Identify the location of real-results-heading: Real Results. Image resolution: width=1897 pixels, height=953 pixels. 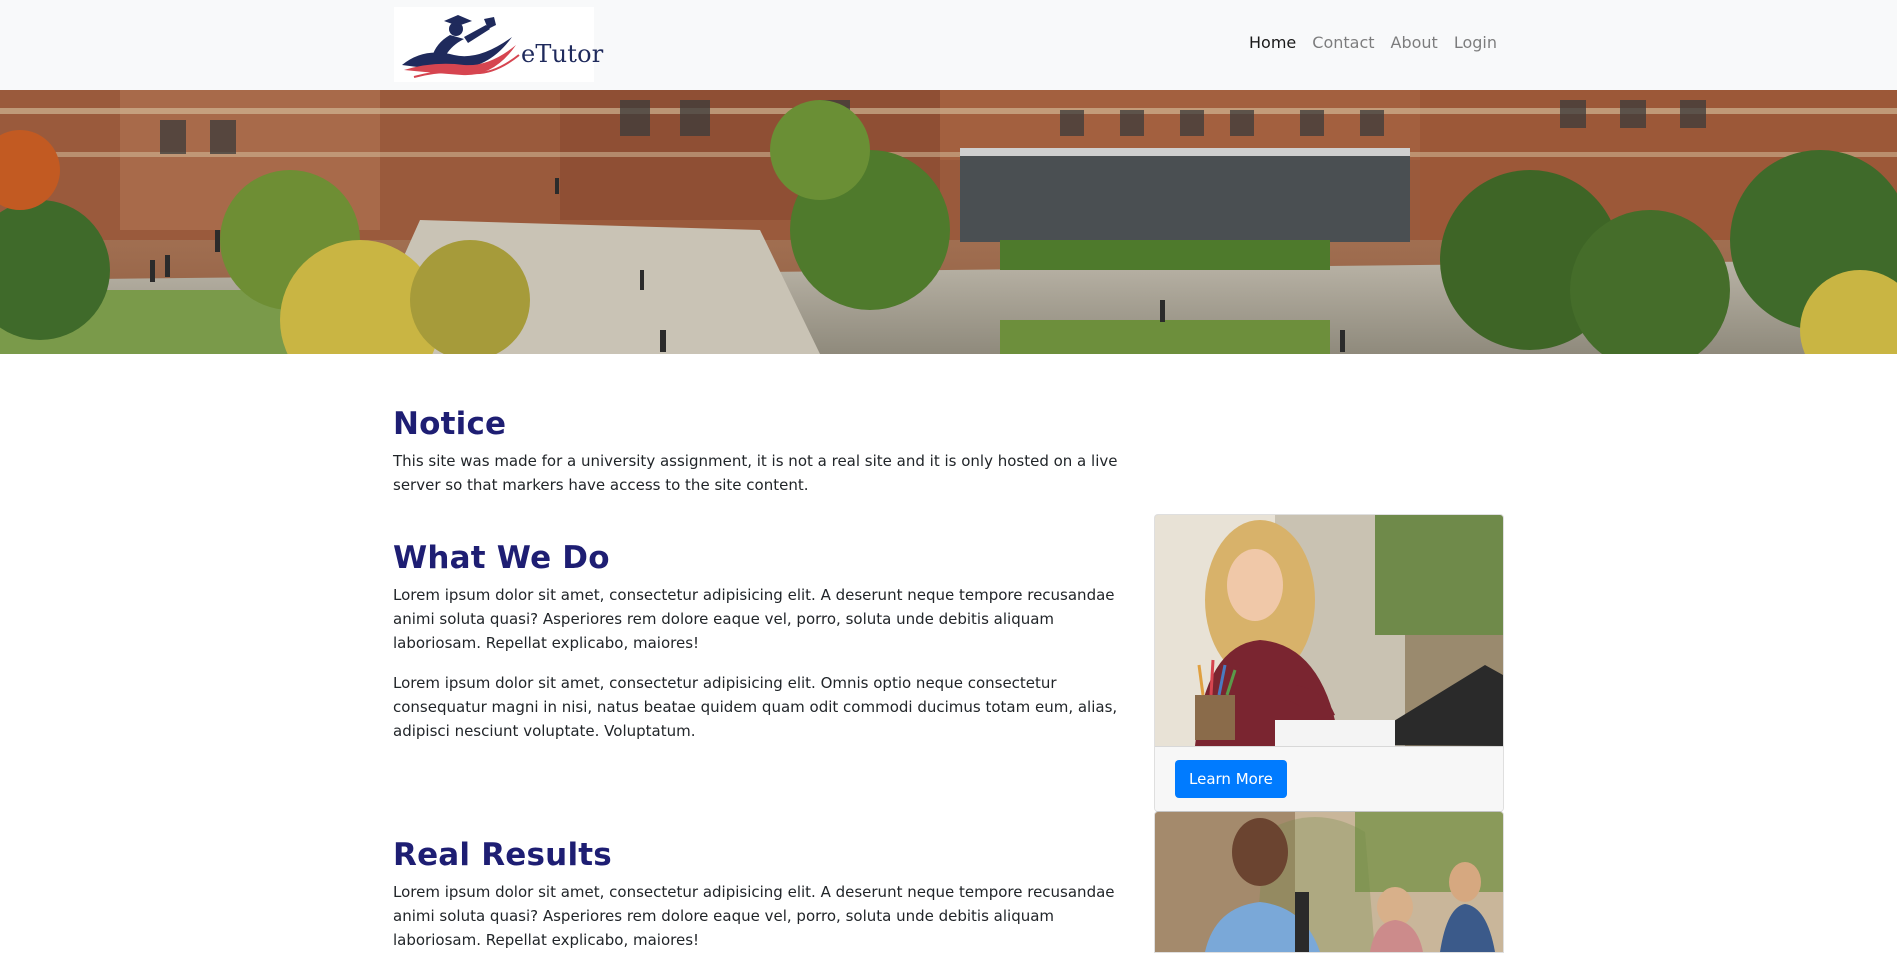
(502, 855).